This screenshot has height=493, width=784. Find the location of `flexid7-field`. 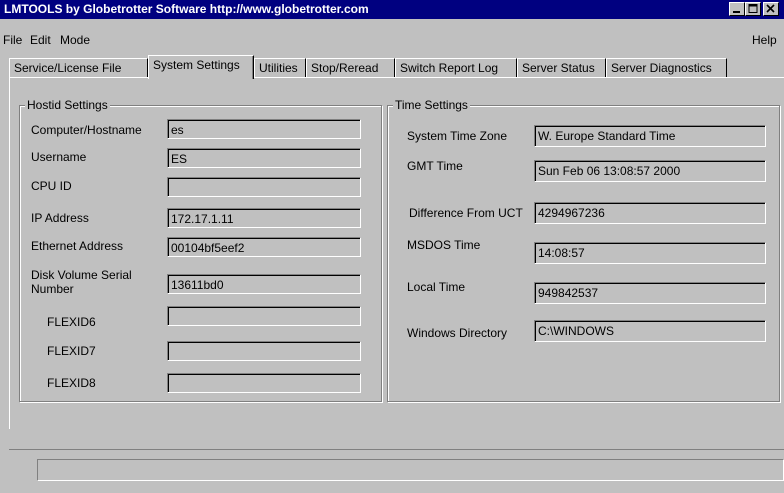

flexid7-field is located at coordinates (264, 351).